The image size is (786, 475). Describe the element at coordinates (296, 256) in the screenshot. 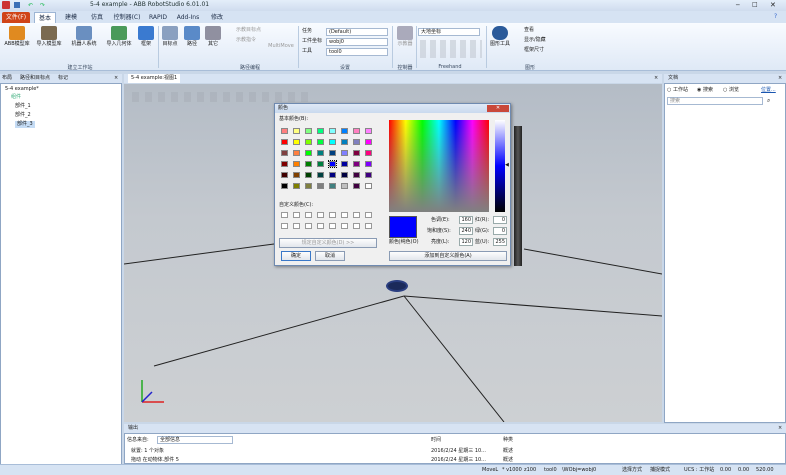

I see `ok-button: 确定` at that location.